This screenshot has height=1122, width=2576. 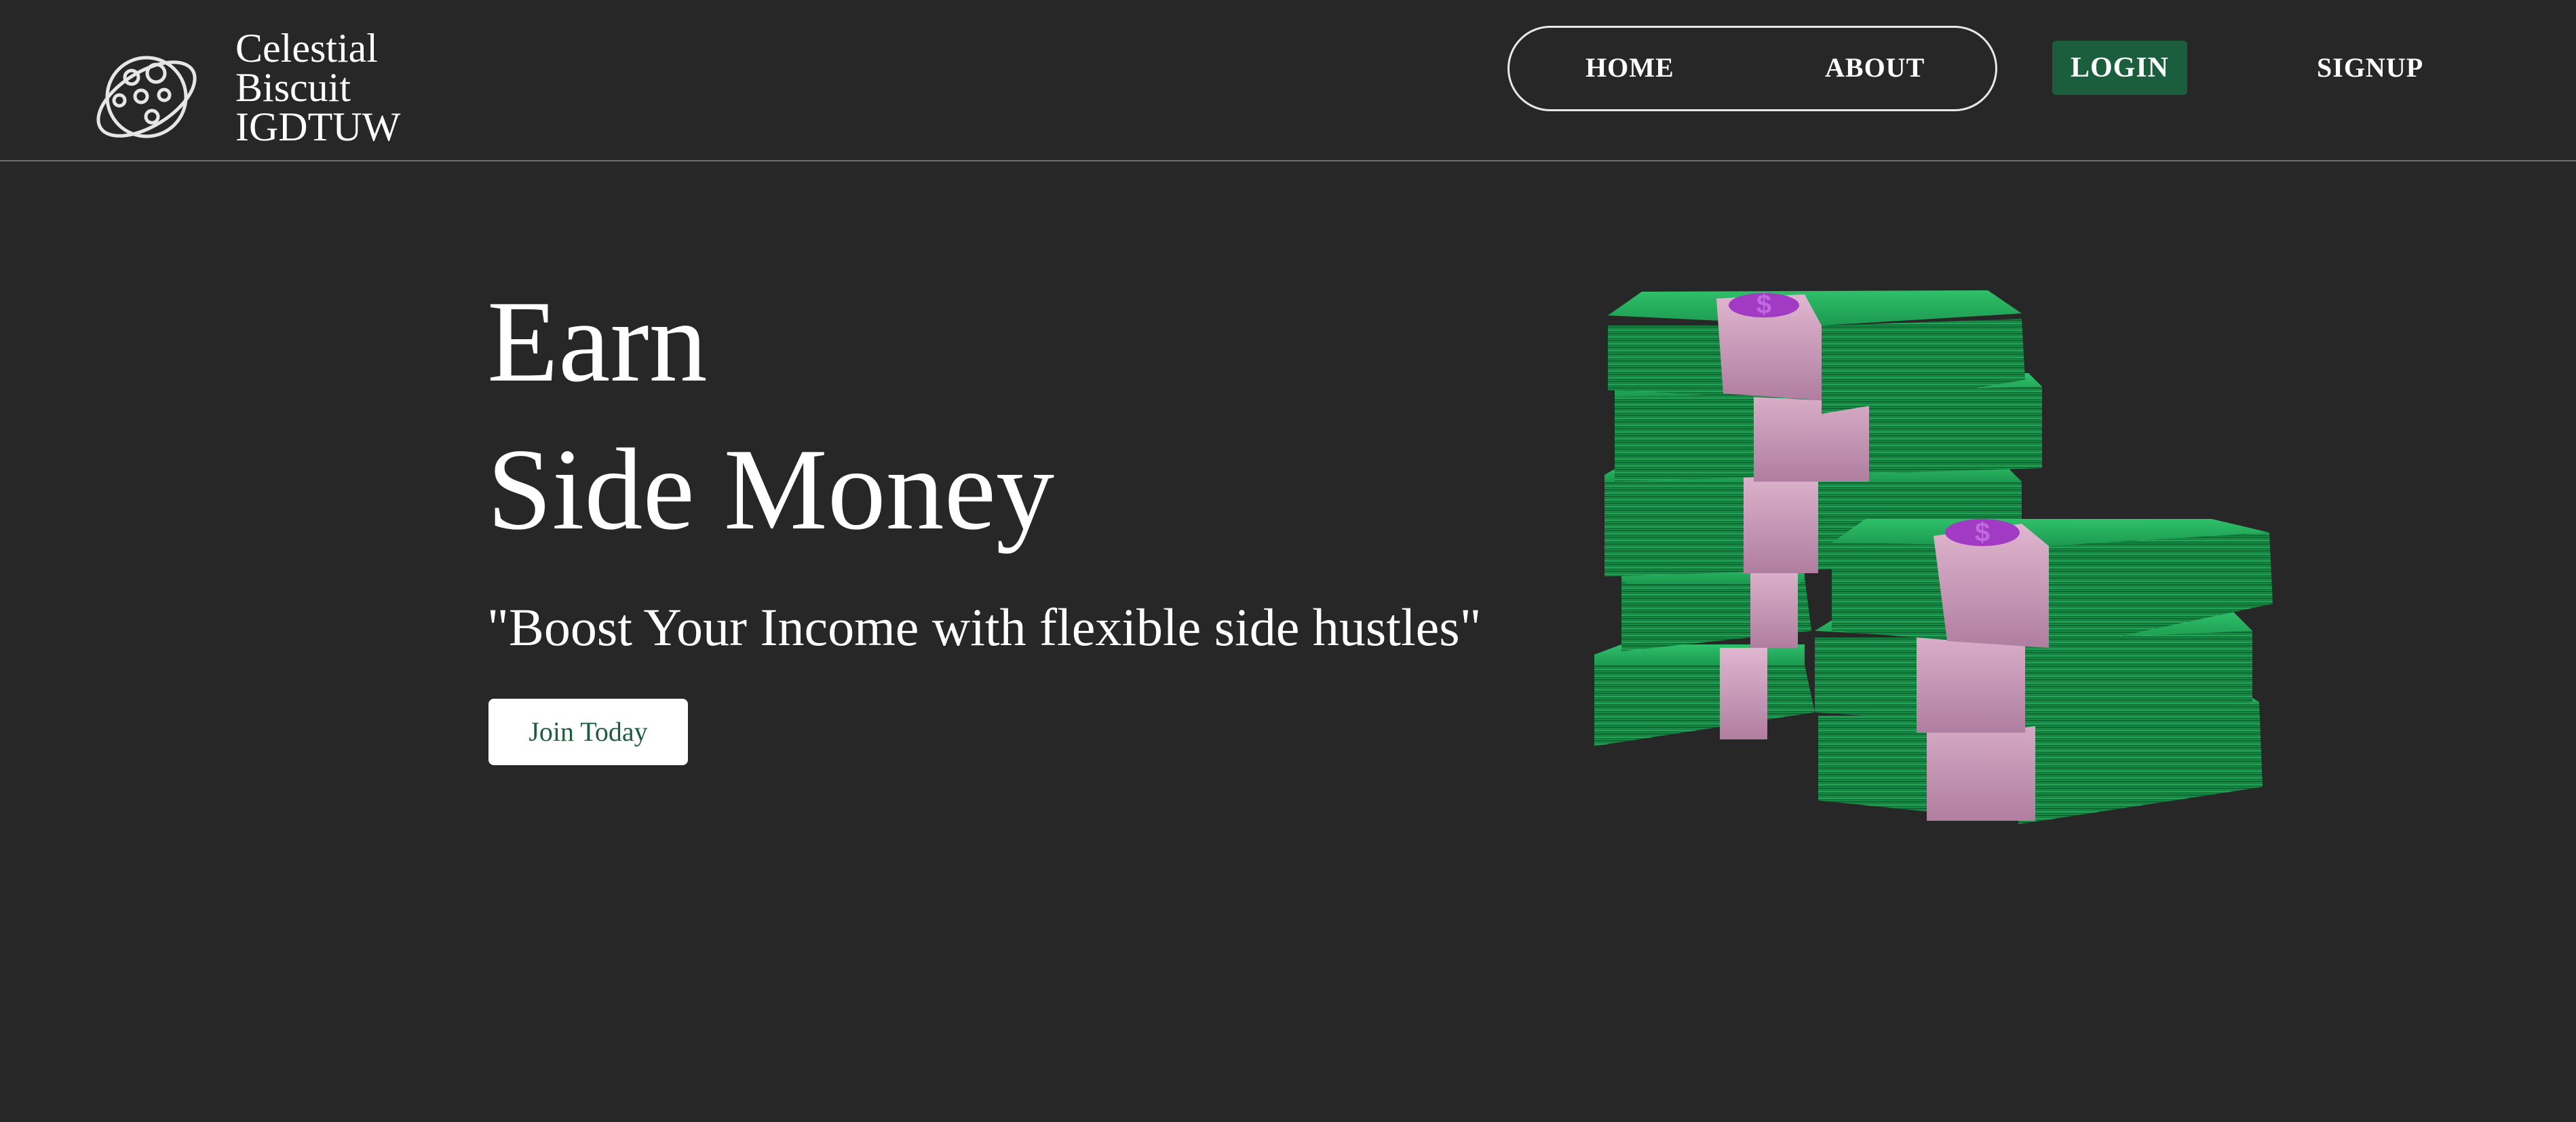 What do you see at coordinates (588, 732) in the screenshot?
I see `join-today-button: Join Today` at bounding box center [588, 732].